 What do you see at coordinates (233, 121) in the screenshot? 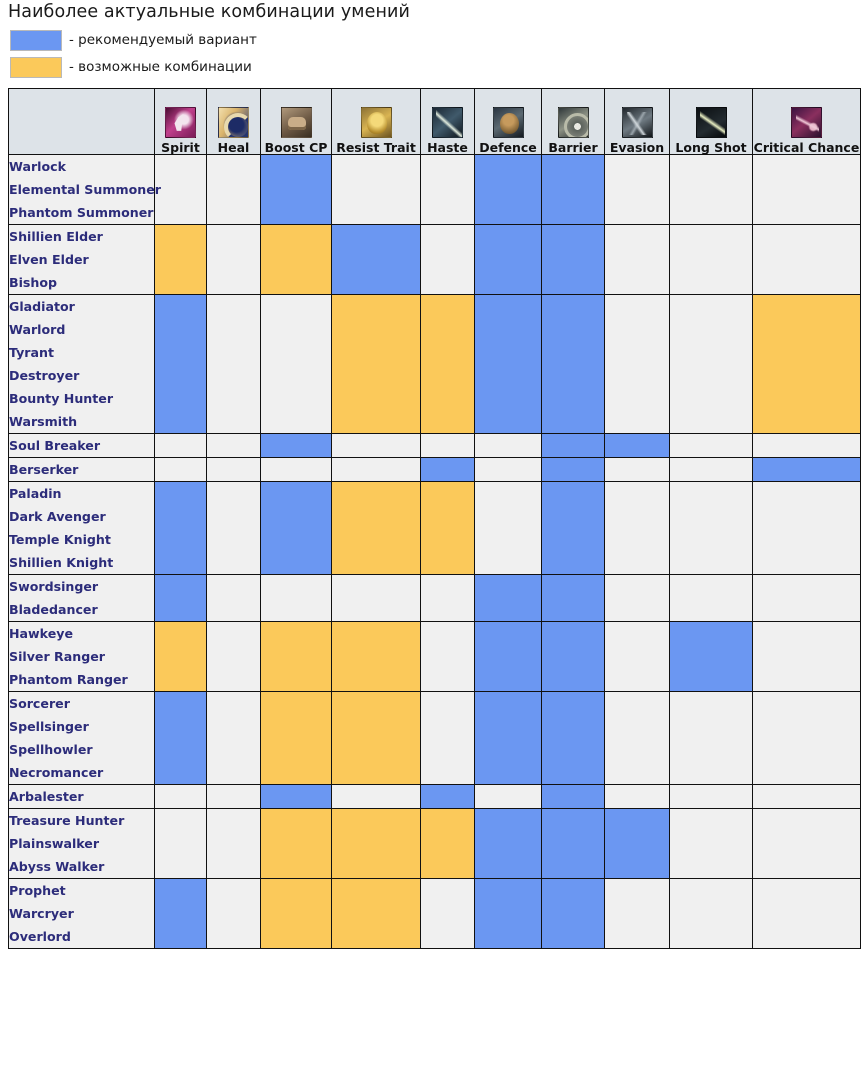
I see `column-header-heal: Heal` at bounding box center [233, 121].